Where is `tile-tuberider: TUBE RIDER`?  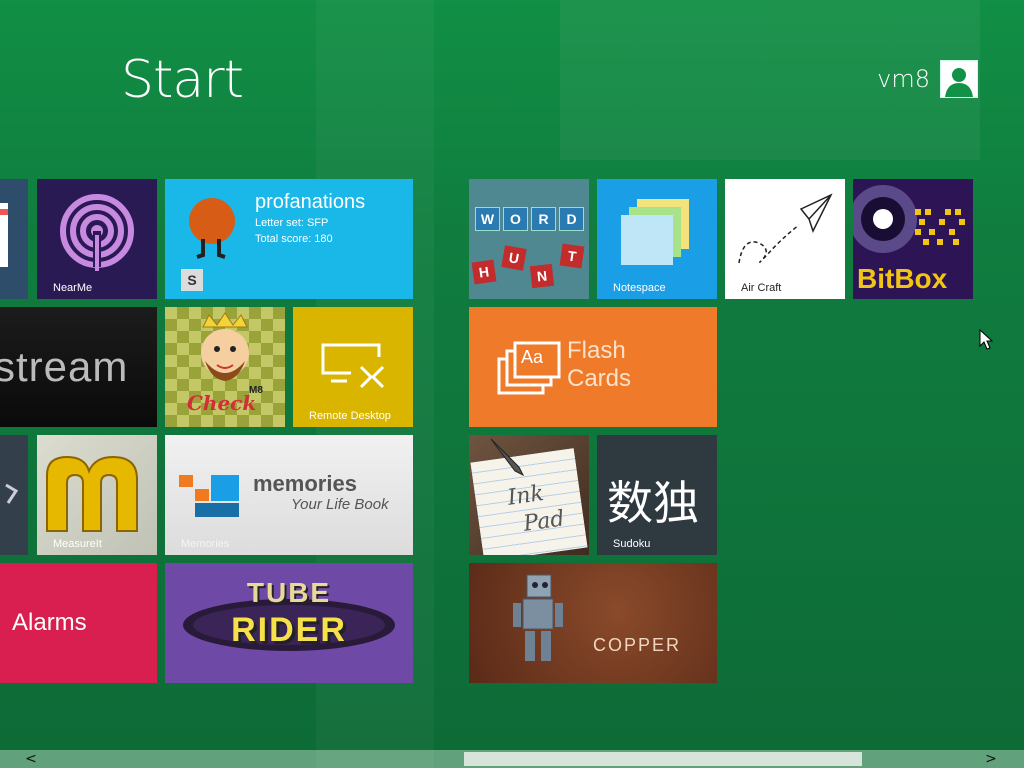 tile-tuberider: TUBE RIDER is located at coordinates (289, 623).